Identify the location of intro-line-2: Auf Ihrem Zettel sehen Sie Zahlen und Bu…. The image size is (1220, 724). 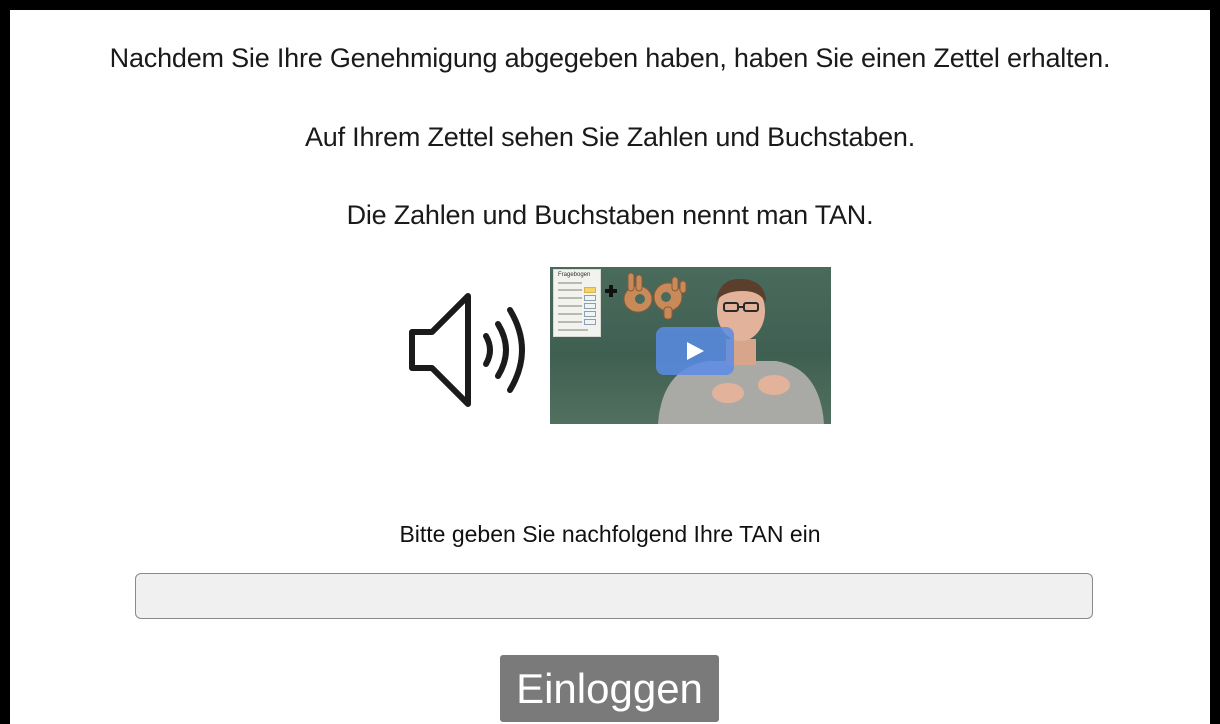
(610, 137).